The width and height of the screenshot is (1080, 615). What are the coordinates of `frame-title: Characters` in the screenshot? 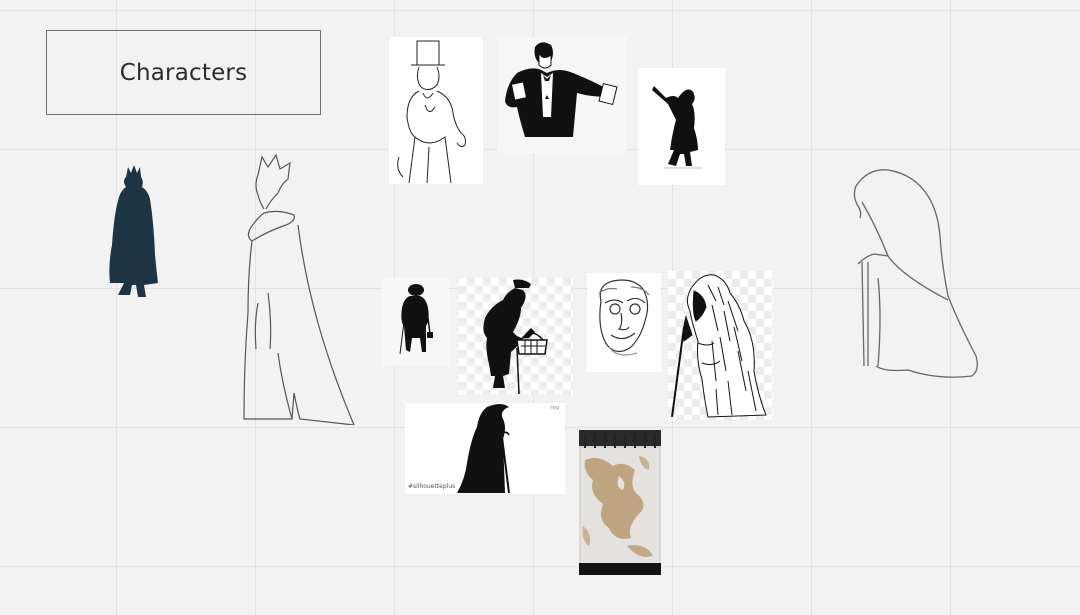 It's located at (183, 72).